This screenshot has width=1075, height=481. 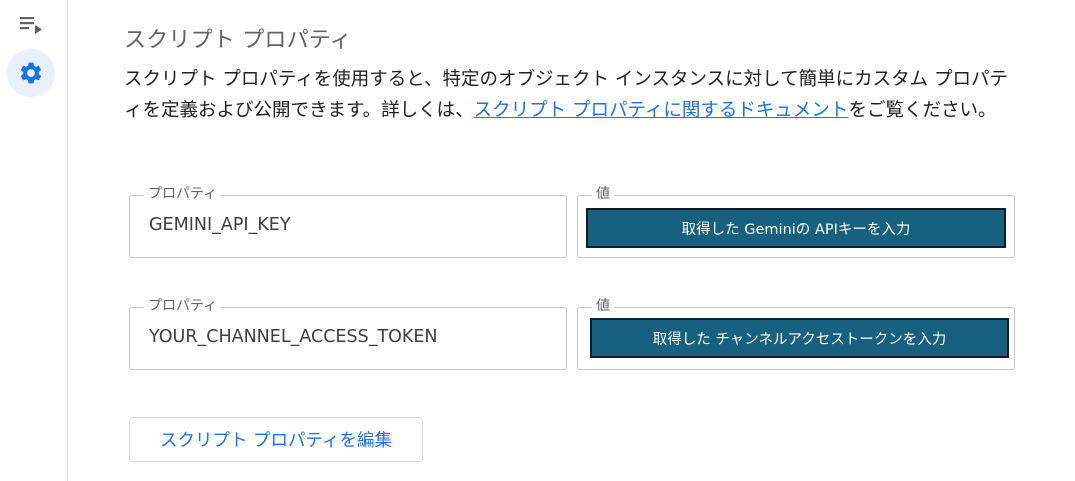 I want to click on property-name-field: プロパティ GEMINI_API_KEY, so click(x=348, y=222).